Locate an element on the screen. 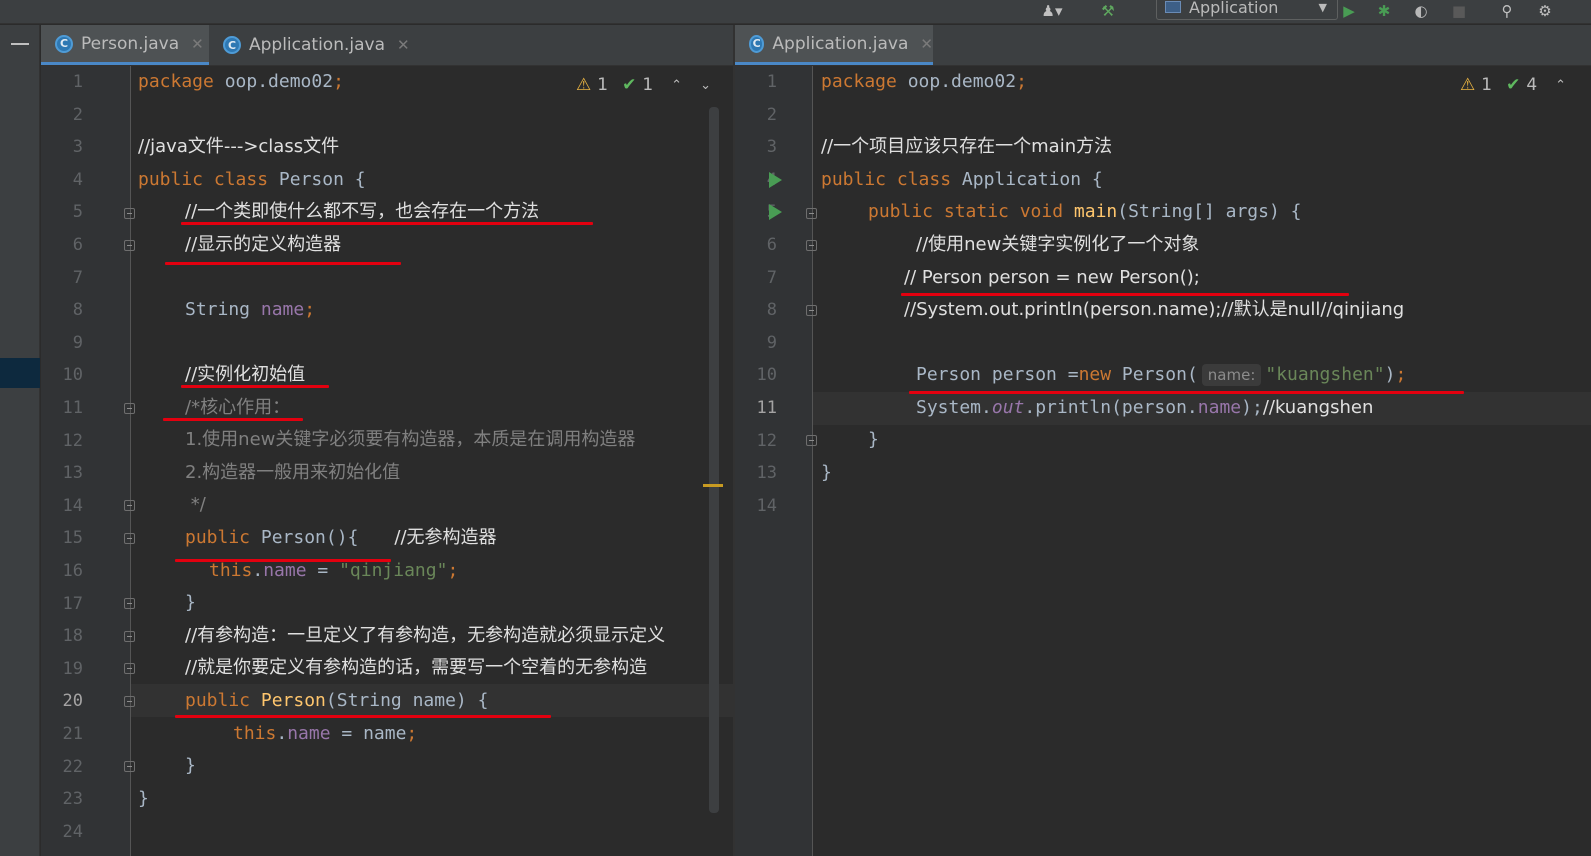 Image resolution: width=1591 pixels, height=856 pixels. code-line-4: public class Application { is located at coordinates (962, 179).